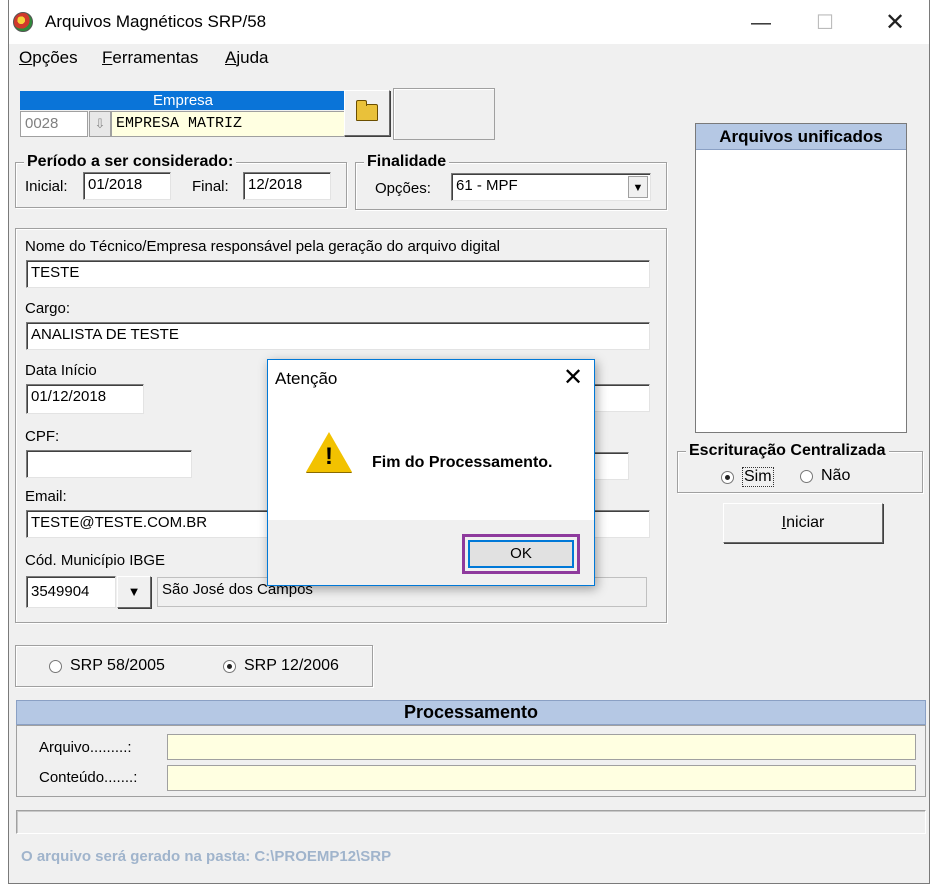 The width and height of the screenshot is (937, 888). Describe the element at coordinates (95, 560) in the screenshot. I see `municipio-label: Cód. Município IBGE` at that location.